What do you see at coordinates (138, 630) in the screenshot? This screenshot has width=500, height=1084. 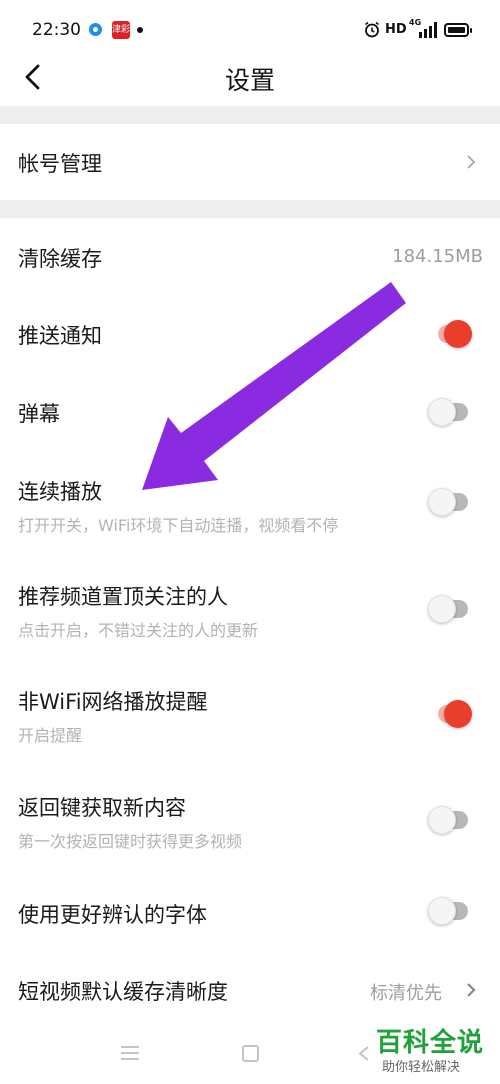 I see `row-description: 点击开启，不错过关注的人的更新` at bounding box center [138, 630].